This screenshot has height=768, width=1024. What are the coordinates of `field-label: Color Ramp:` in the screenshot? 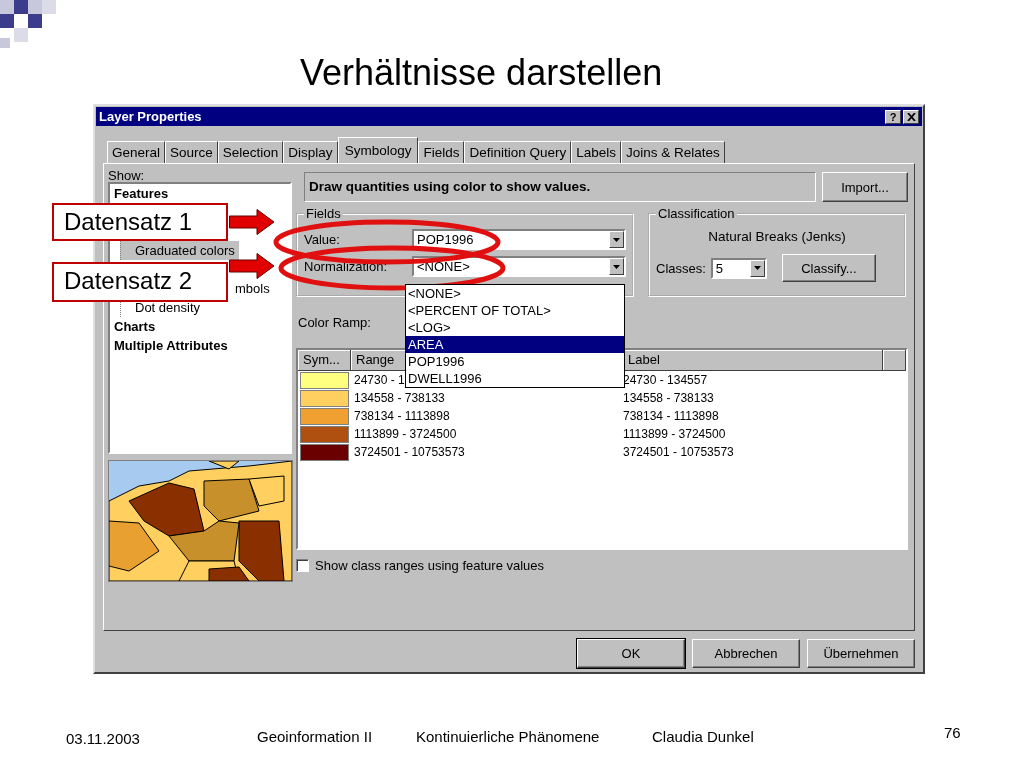 It's located at (334, 323).